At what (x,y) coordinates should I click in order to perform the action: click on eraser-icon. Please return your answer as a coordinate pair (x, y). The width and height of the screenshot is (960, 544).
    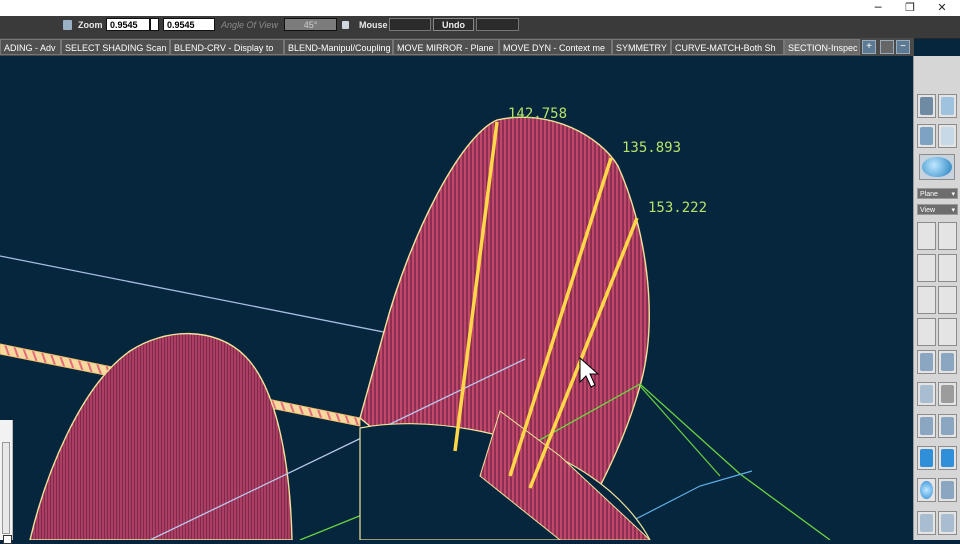
    Looking at the image, I should click on (926, 394).